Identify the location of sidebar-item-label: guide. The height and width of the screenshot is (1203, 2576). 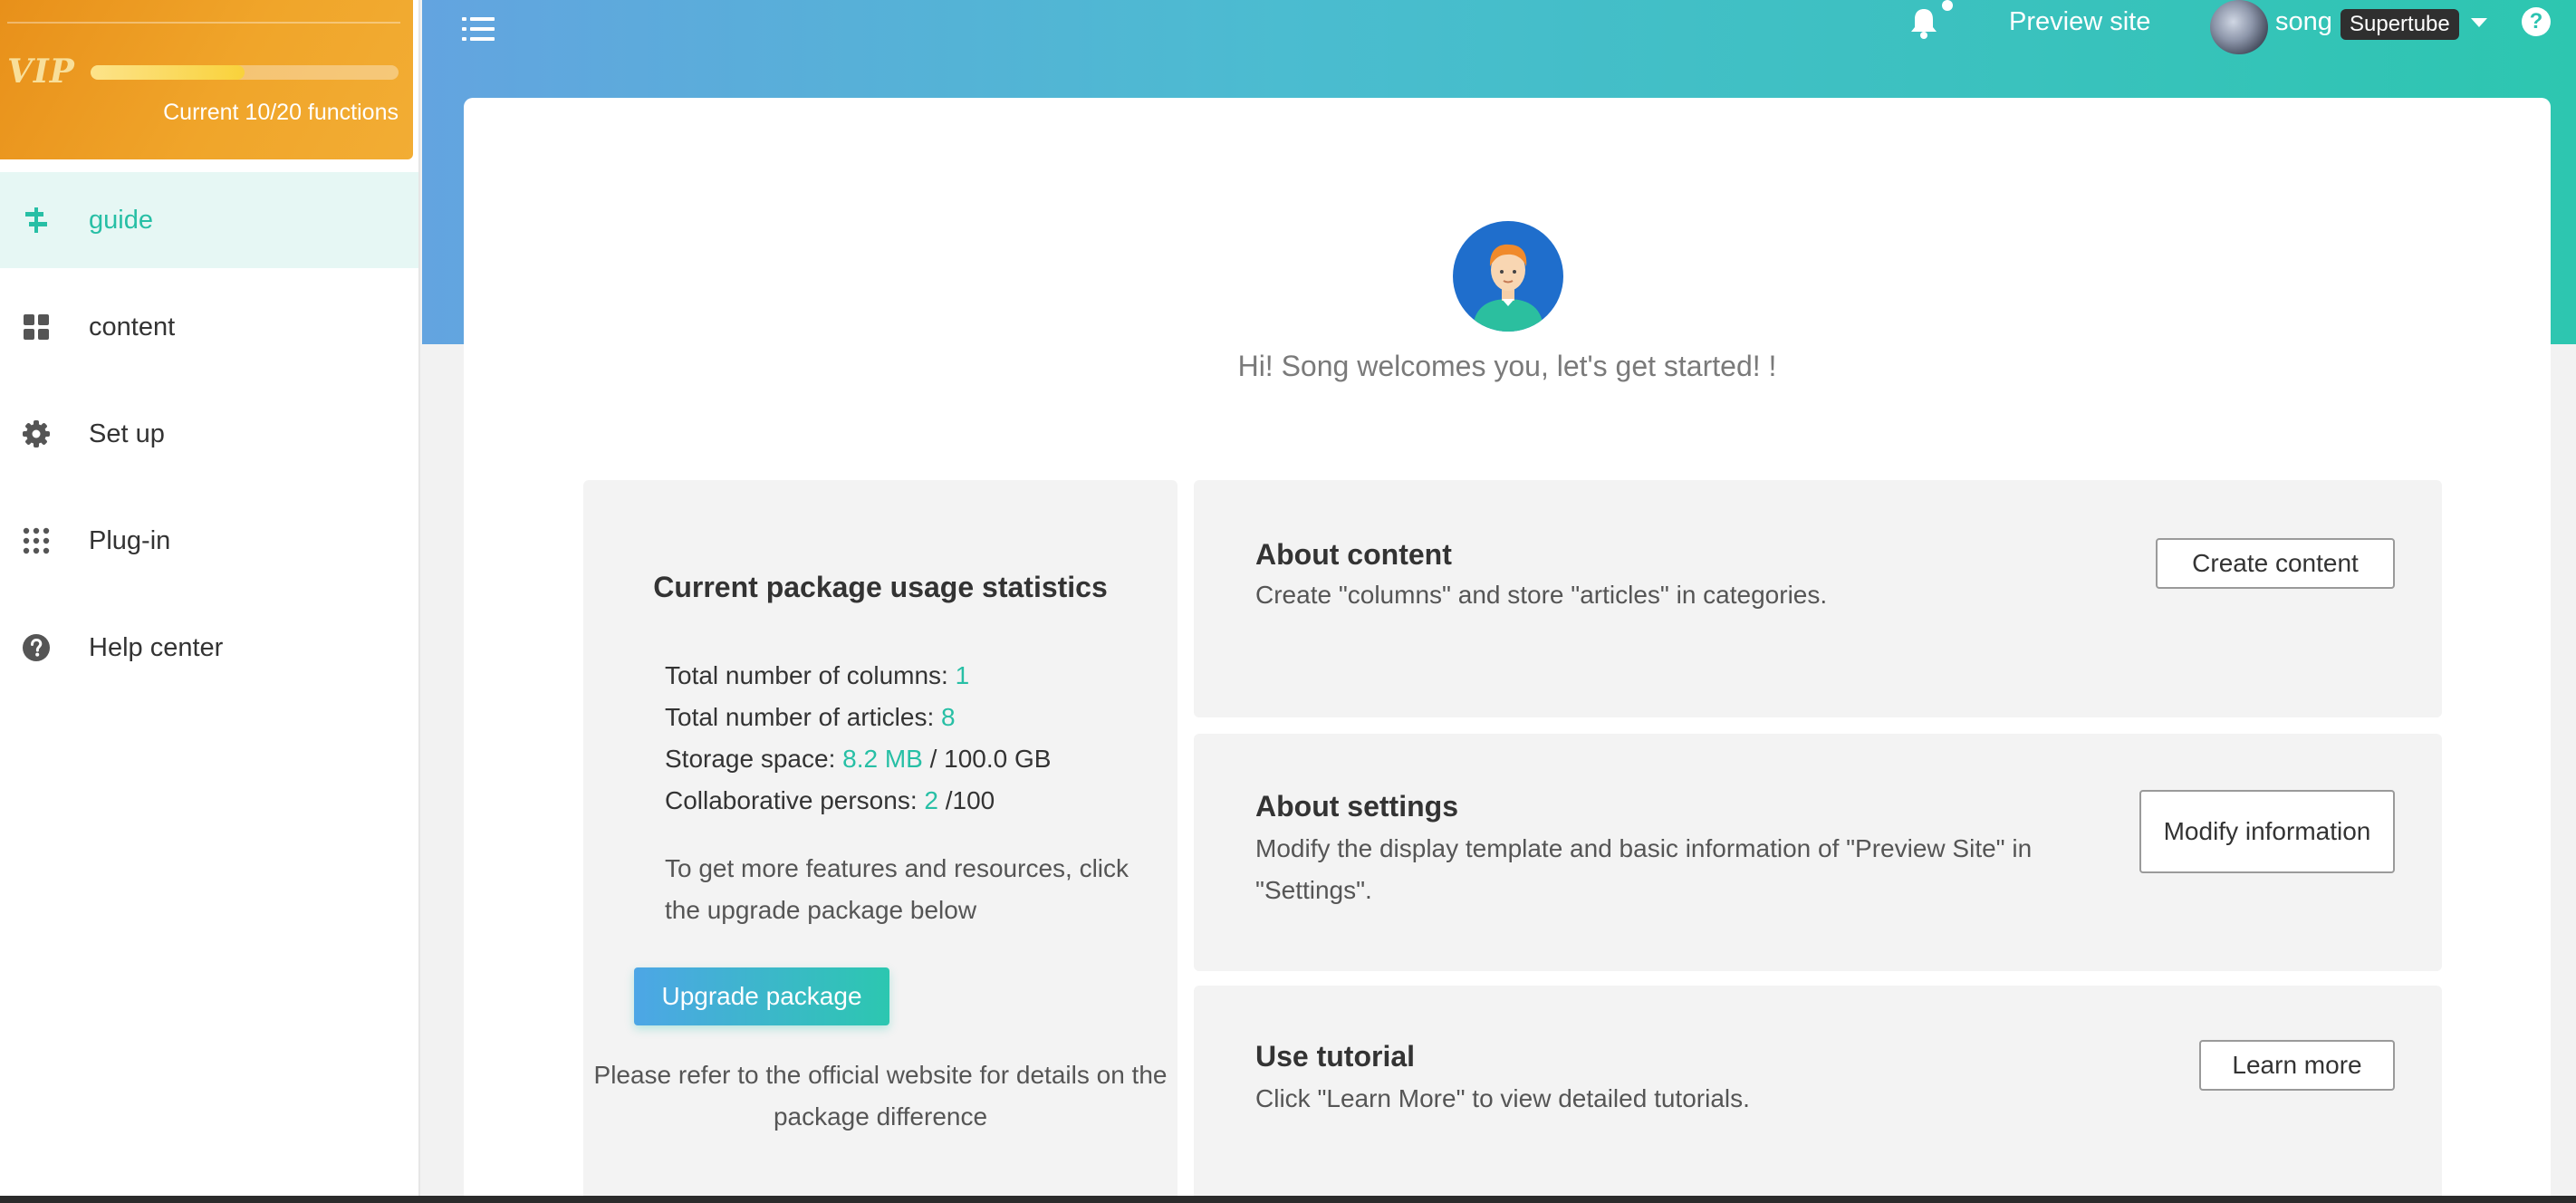
(121, 220).